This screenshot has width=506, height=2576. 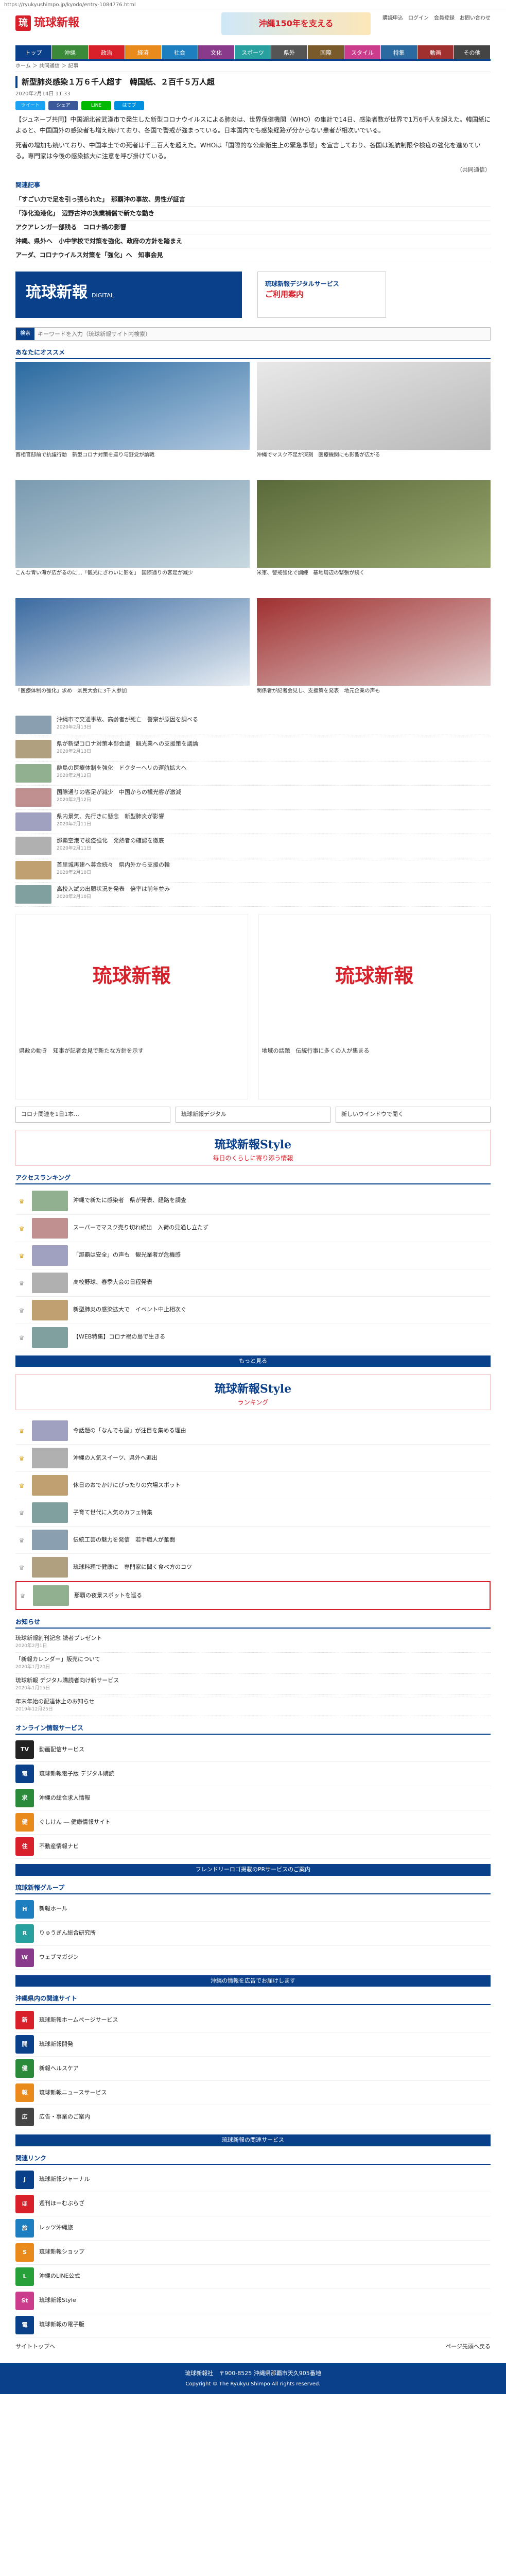 What do you see at coordinates (253, 725) in the screenshot?
I see `recommend-text-item: 沖縄市で交通事故、高齢者が死亡 警察が原因を調べる 2020年2月13日` at bounding box center [253, 725].